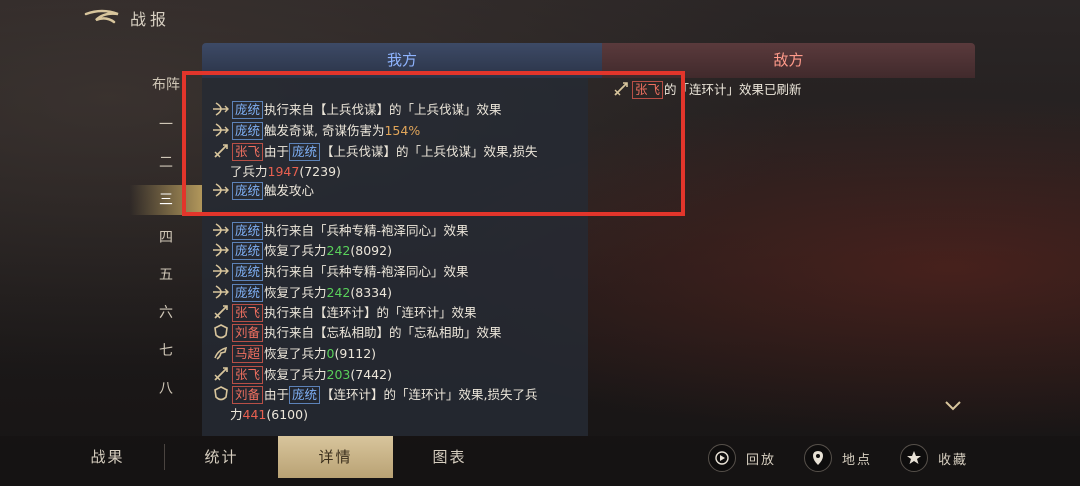 Image resolution: width=1080 pixels, height=486 pixels. Describe the element at coordinates (289, 190) in the screenshot. I see `log-text: 触发攻心` at that location.